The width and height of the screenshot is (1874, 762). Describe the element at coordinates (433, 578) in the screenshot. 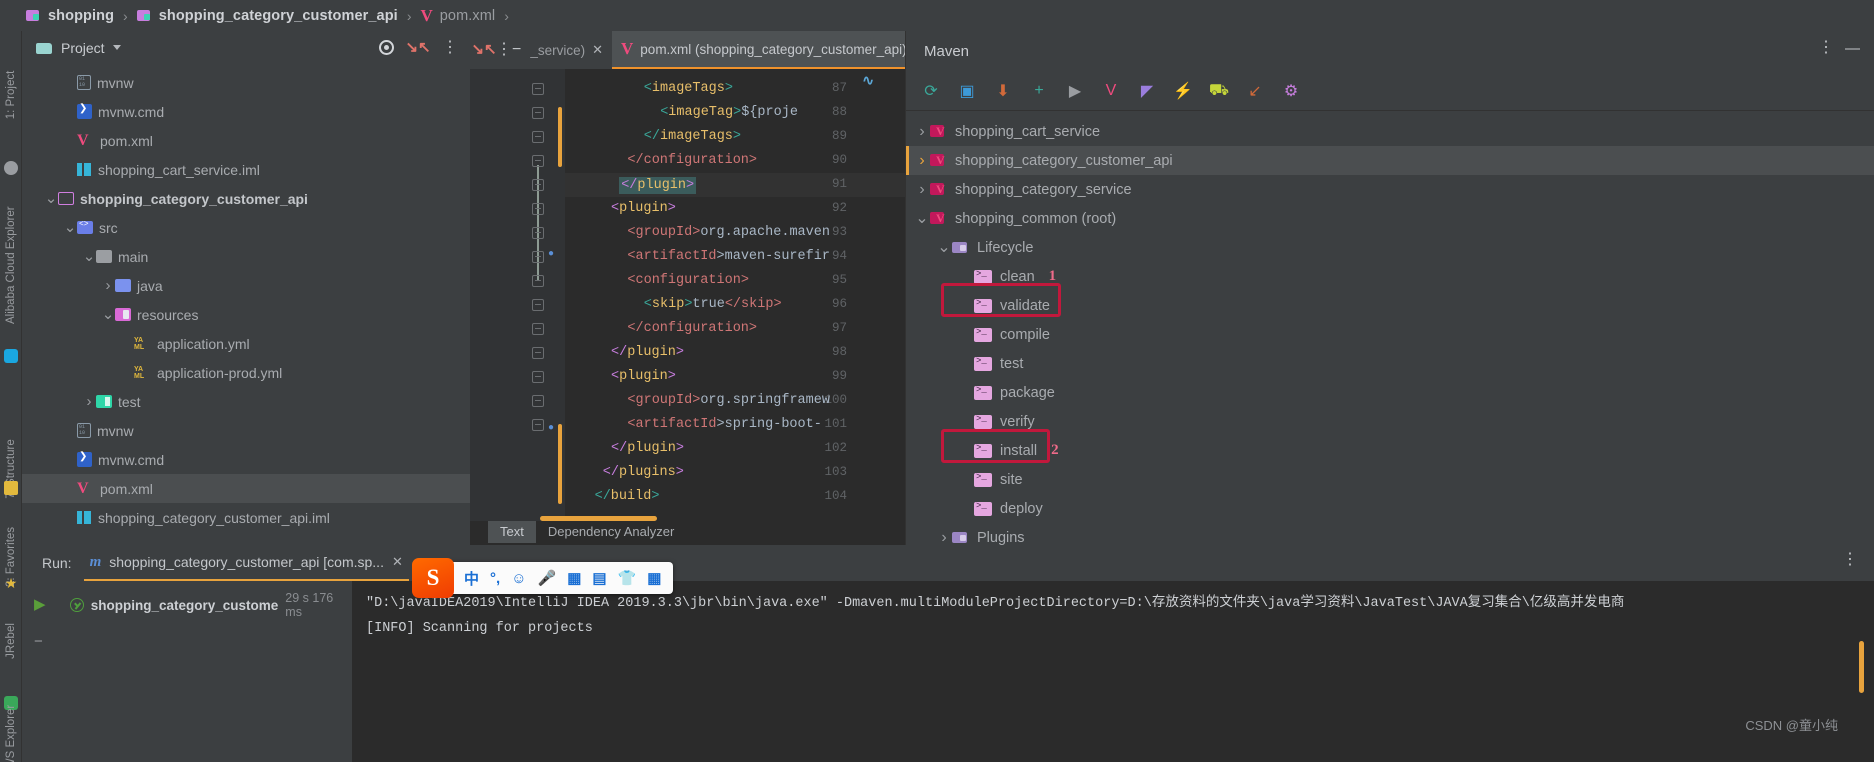

I see `sogou-logo-icon: S` at that location.